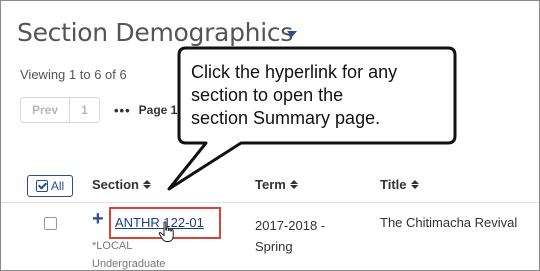 Image resolution: width=540 pixels, height=271 pixels. What do you see at coordinates (286, 118) in the screenshot?
I see `callout-line: section Summary page.` at bounding box center [286, 118].